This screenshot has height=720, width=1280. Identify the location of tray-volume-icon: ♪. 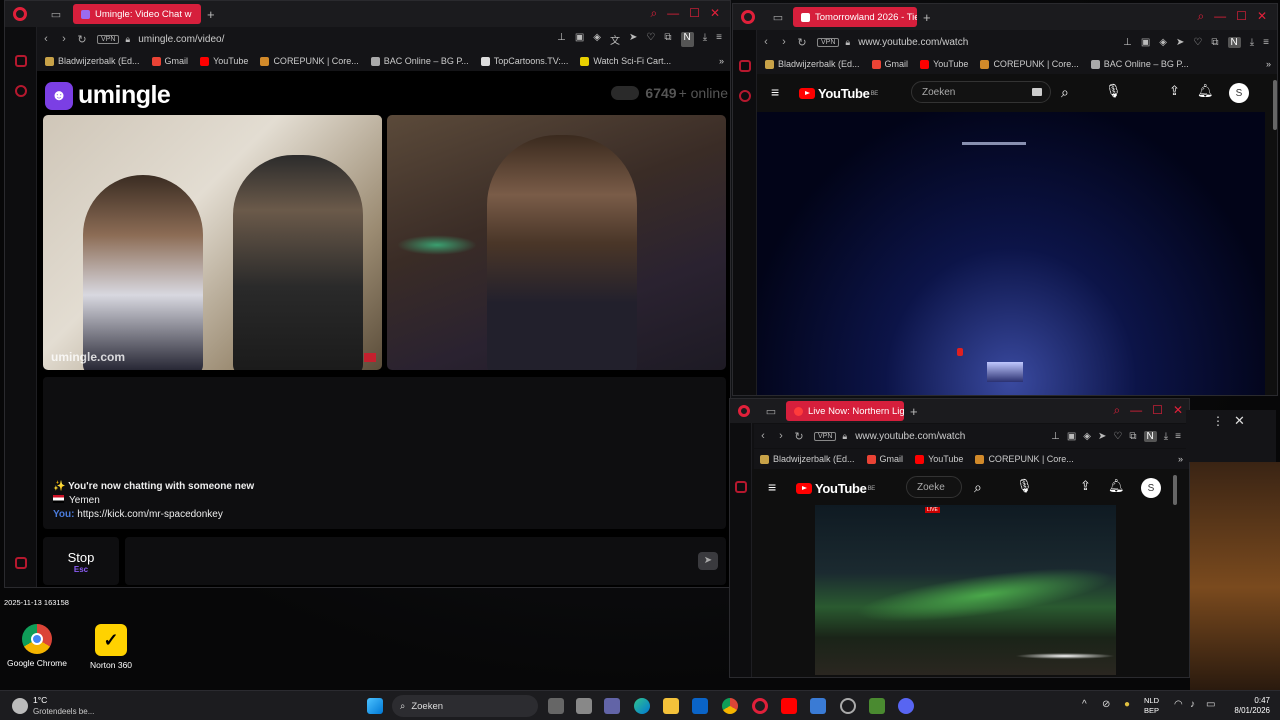
(1192, 704).